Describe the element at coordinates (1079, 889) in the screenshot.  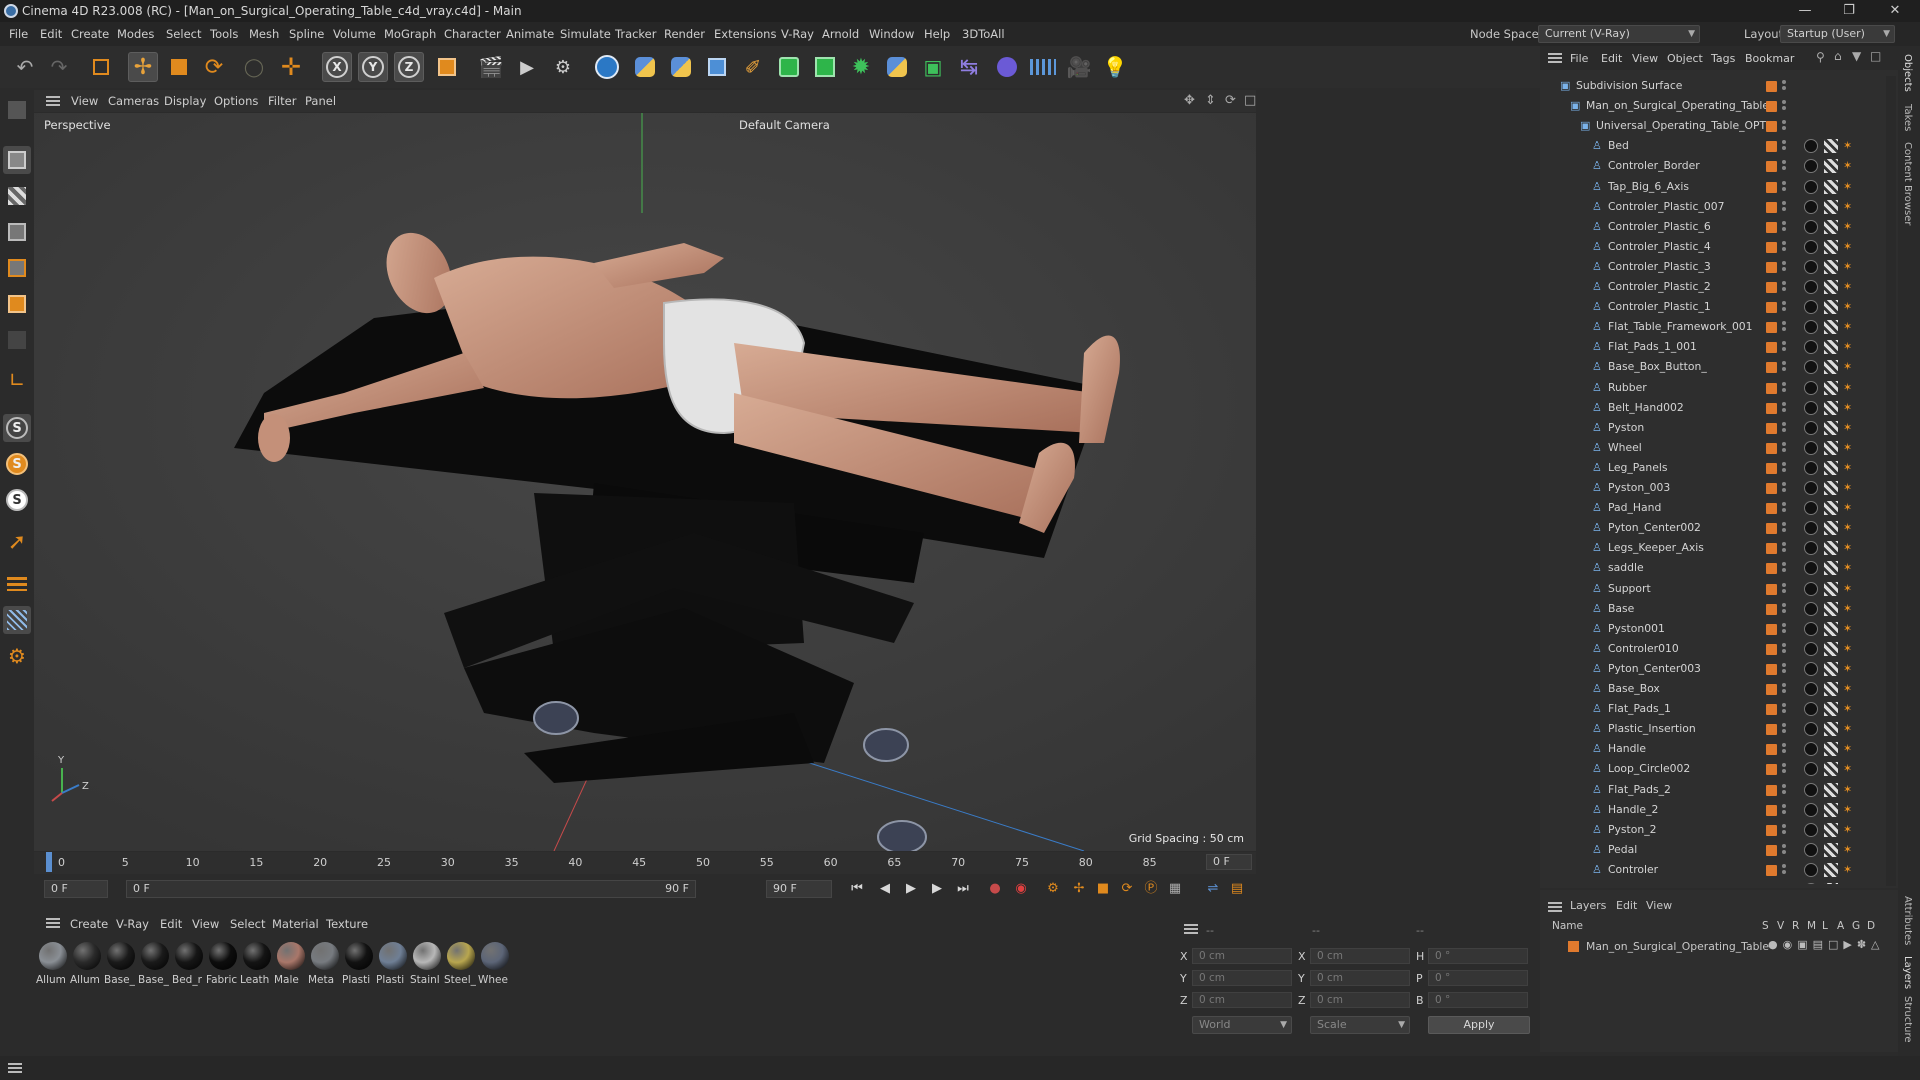
I see `key-position-icon: ✢` at that location.